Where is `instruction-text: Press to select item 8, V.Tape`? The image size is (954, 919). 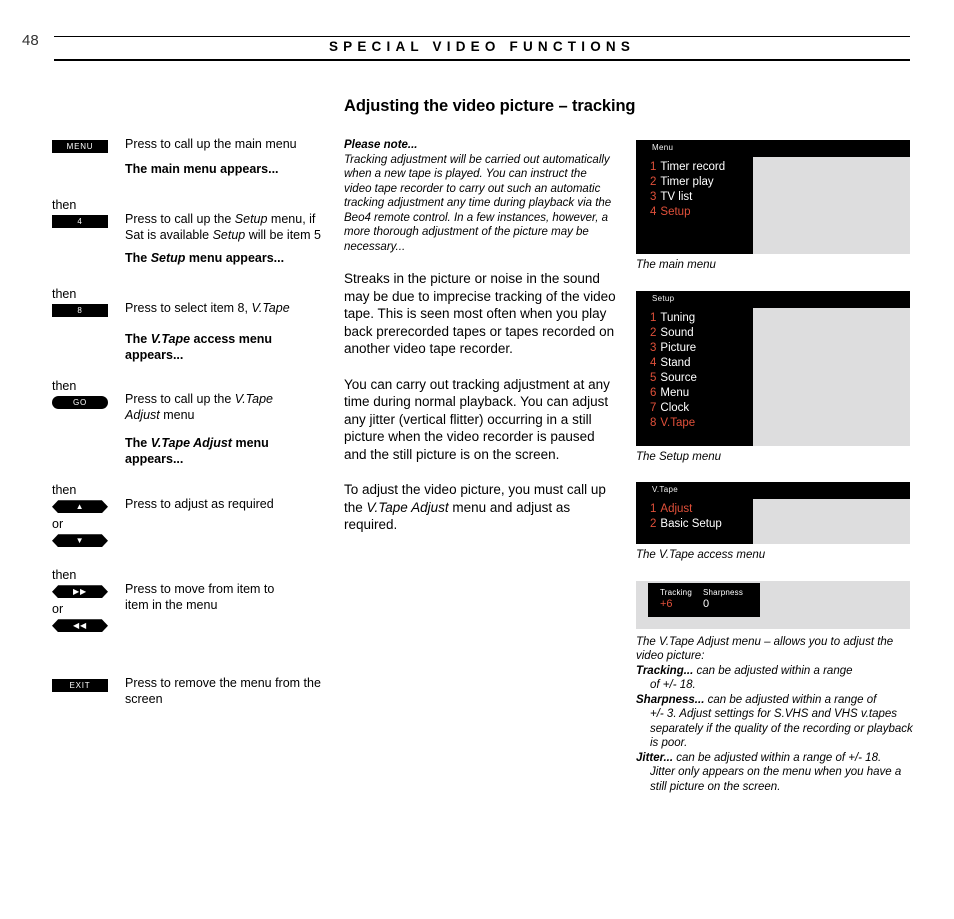
instruction-text: Press to select item 8, V.Tape is located at coordinates (225, 309).